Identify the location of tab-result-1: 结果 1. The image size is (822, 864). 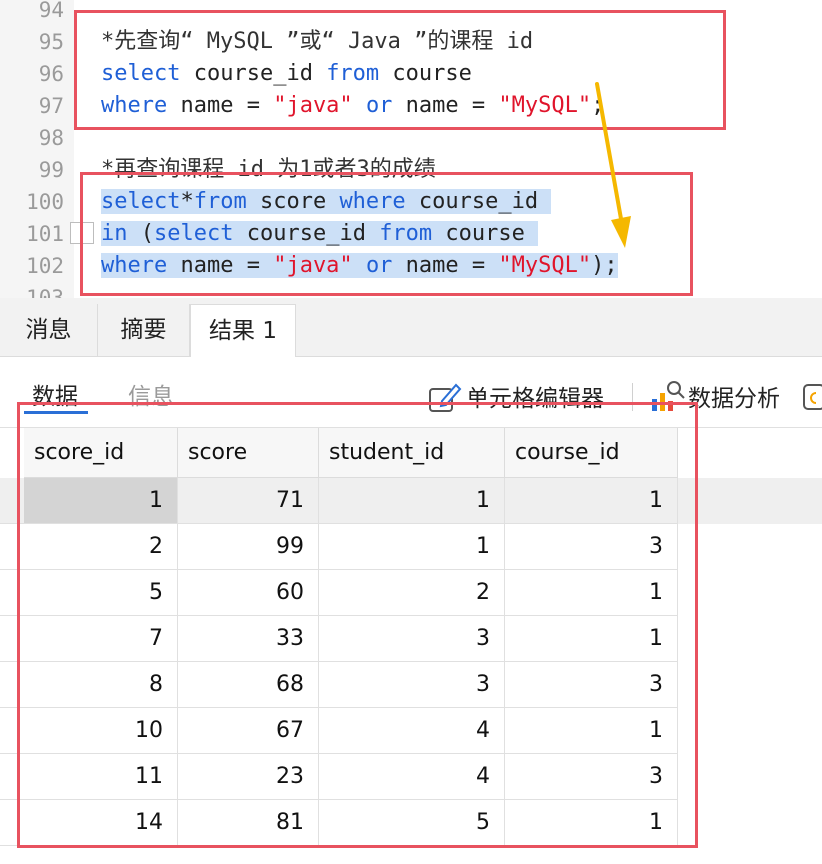
(243, 330).